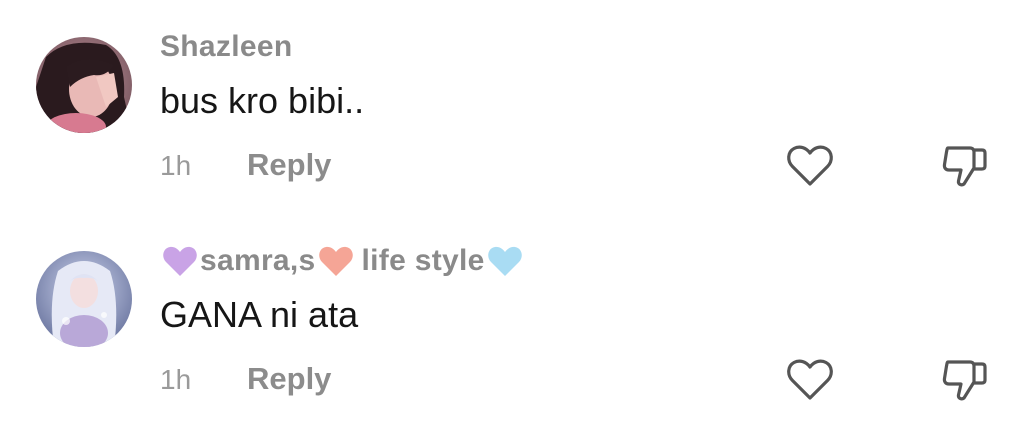  I want to click on salmon-heart-icon, so click(336, 261).